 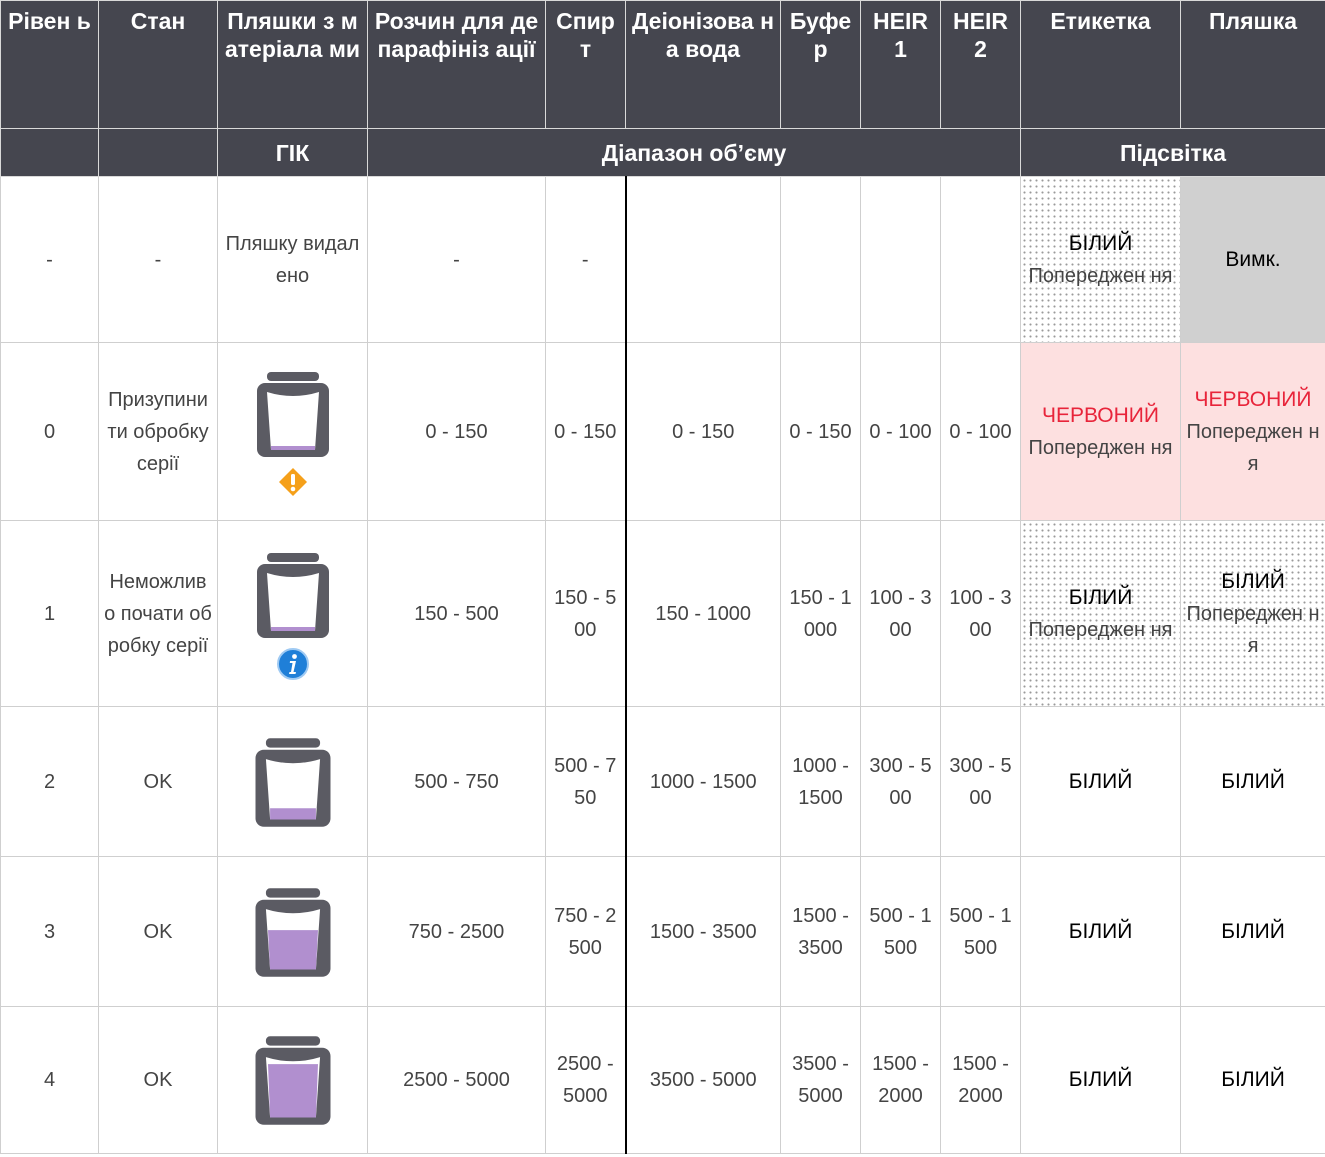 What do you see at coordinates (1100, 415) in the screenshot?
I see `label-color: ЧЕРВОНИЙ` at bounding box center [1100, 415].